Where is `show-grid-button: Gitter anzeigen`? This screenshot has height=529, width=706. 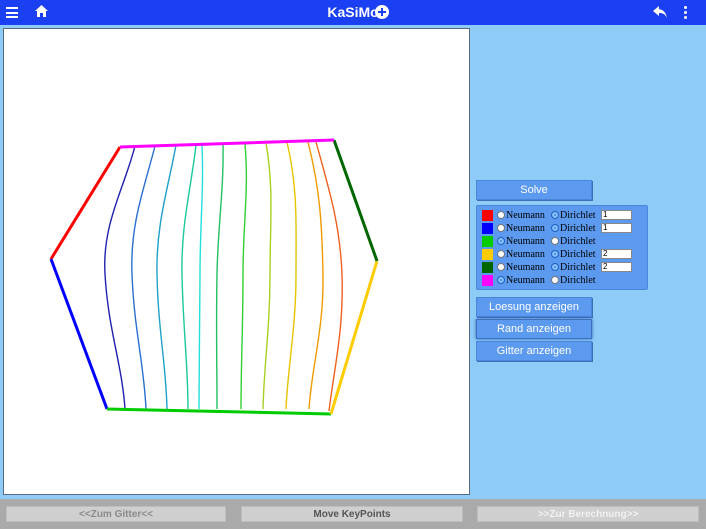
show-grid-button: Gitter anzeigen is located at coordinates (534, 351).